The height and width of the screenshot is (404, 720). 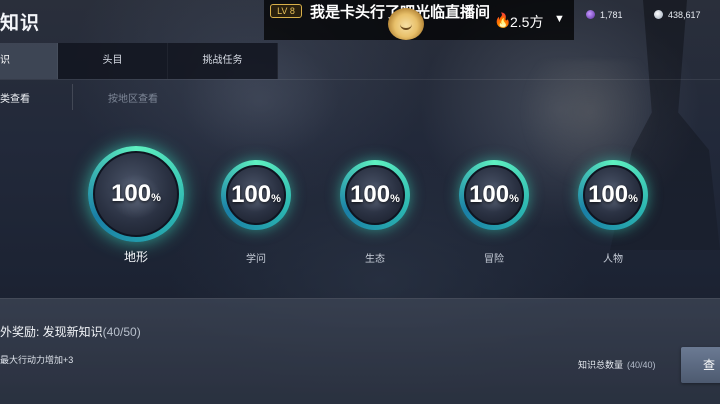 I want to click on chevron-down-icon: ▼, so click(x=559, y=19).